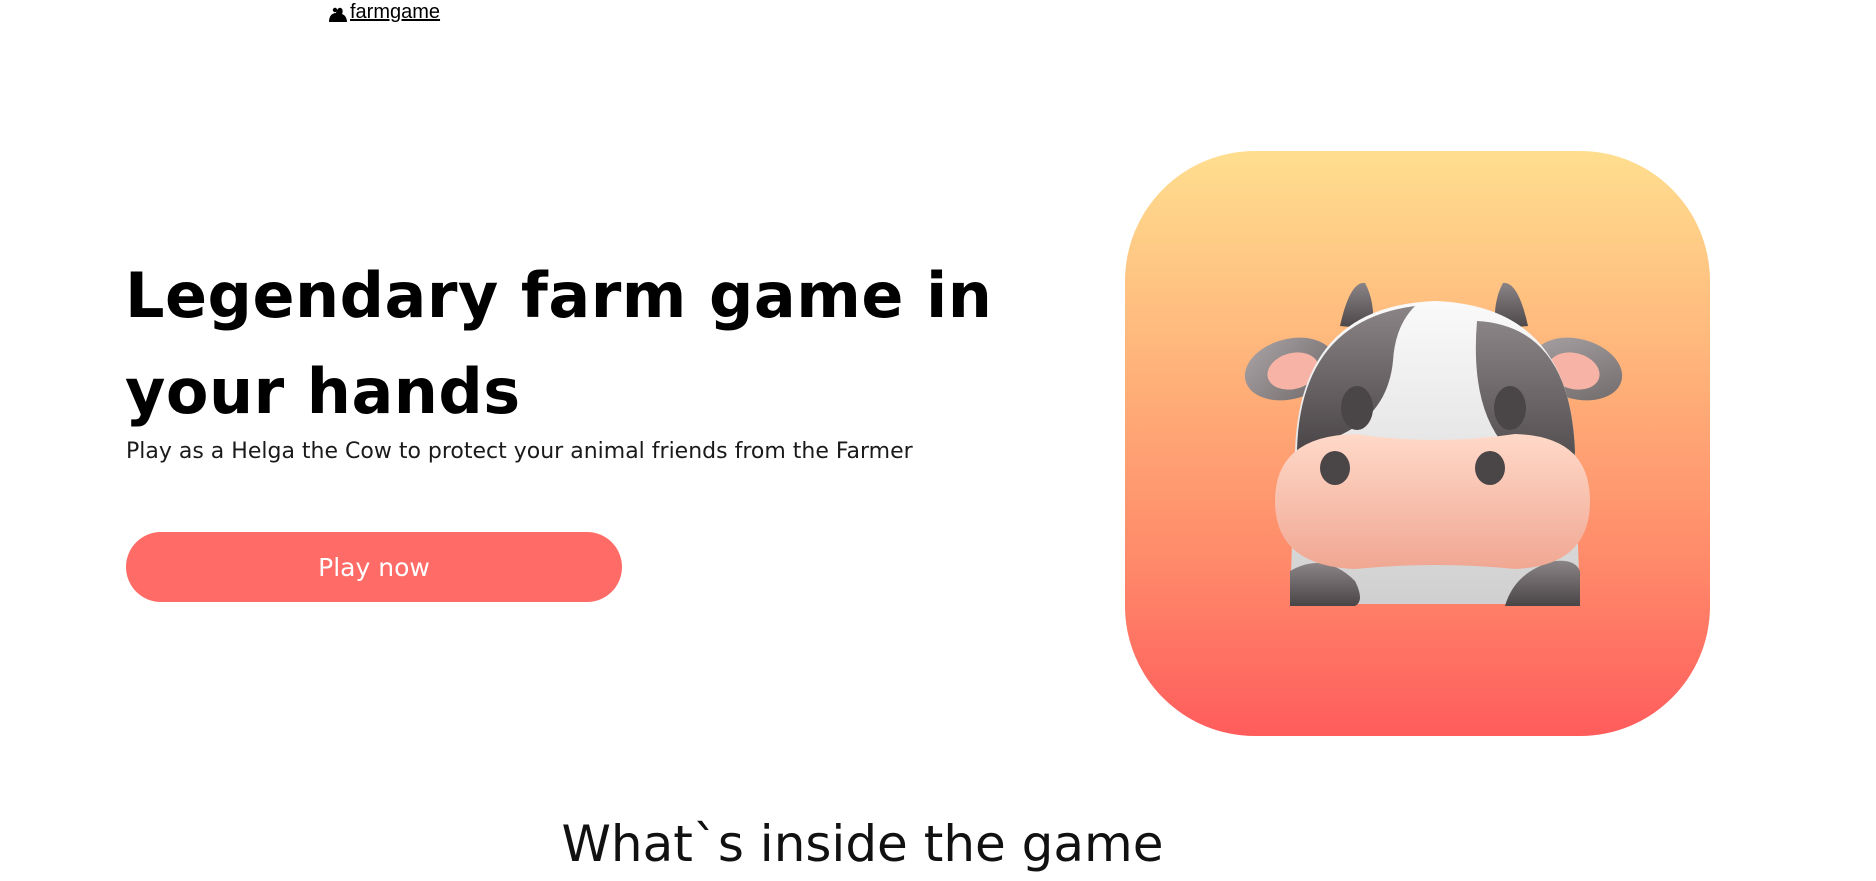 The width and height of the screenshot is (1876, 881). What do you see at coordinates (1433, 444) in the screenshot?
I see `cow-face-icon` at bounding box center [1433, 444].